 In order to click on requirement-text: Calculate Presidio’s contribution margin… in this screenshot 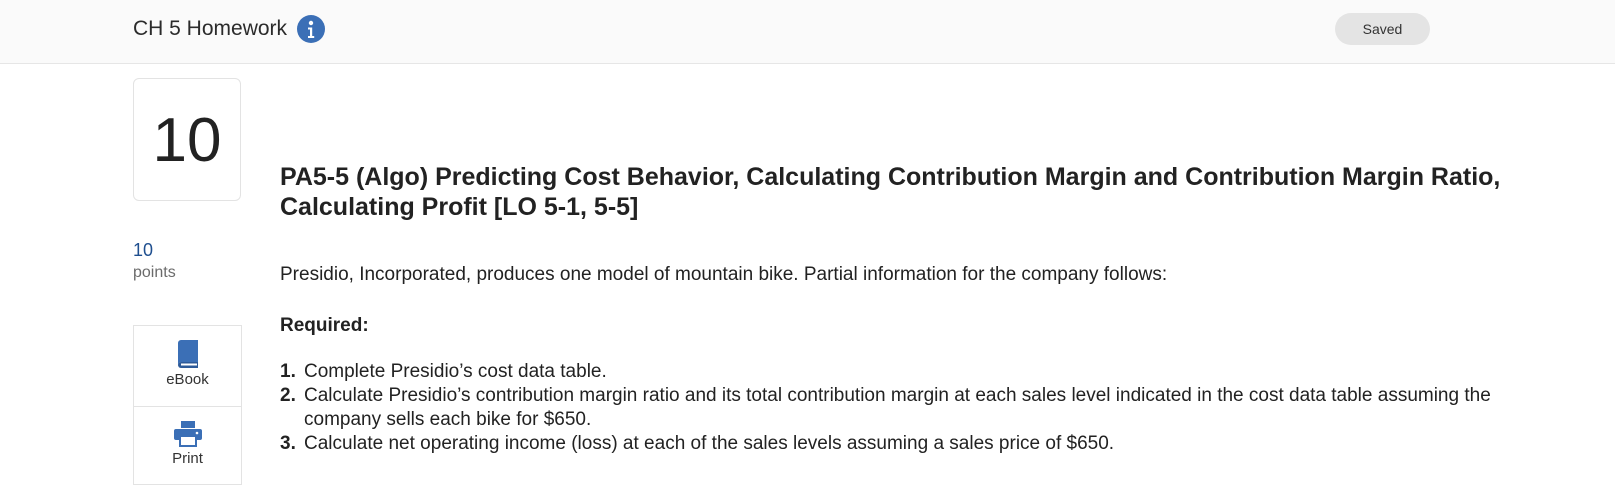, I will do `click(897, 407)`.